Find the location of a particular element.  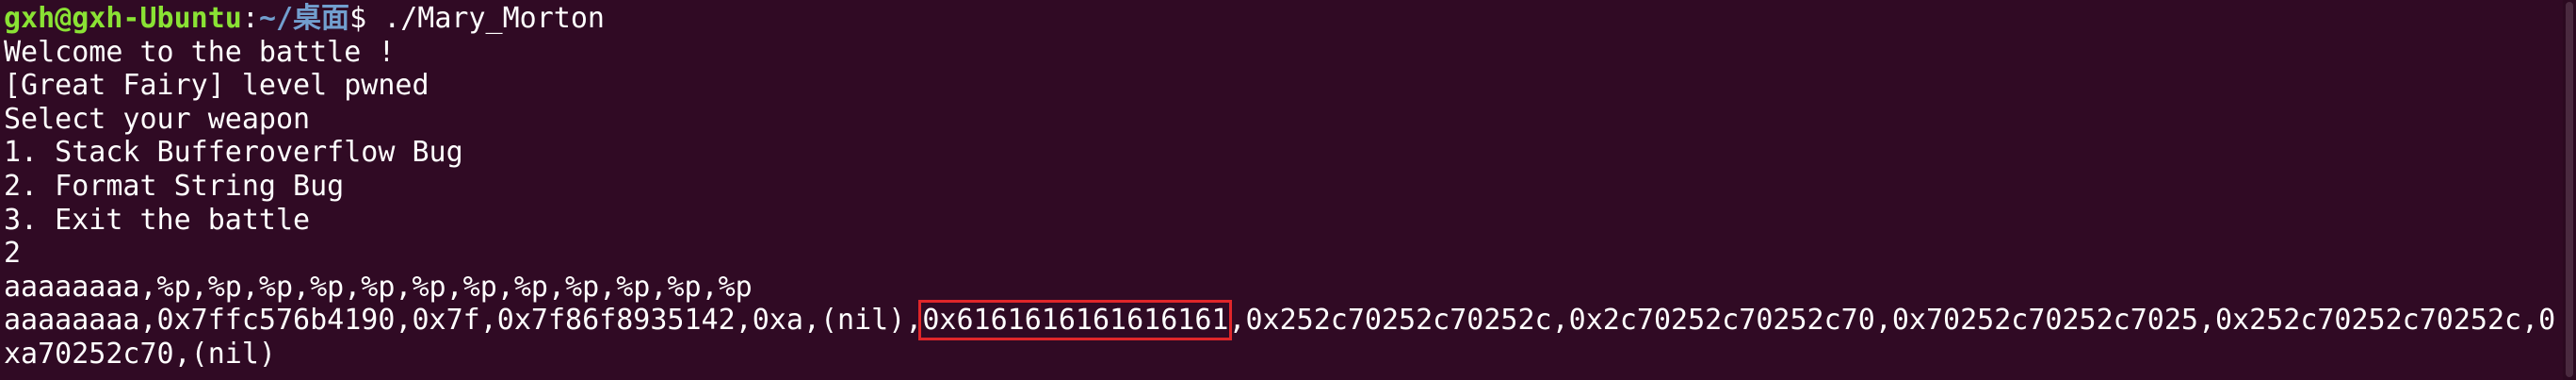

output-line: 2. Format String Bug is located at coordinates (174, 186).